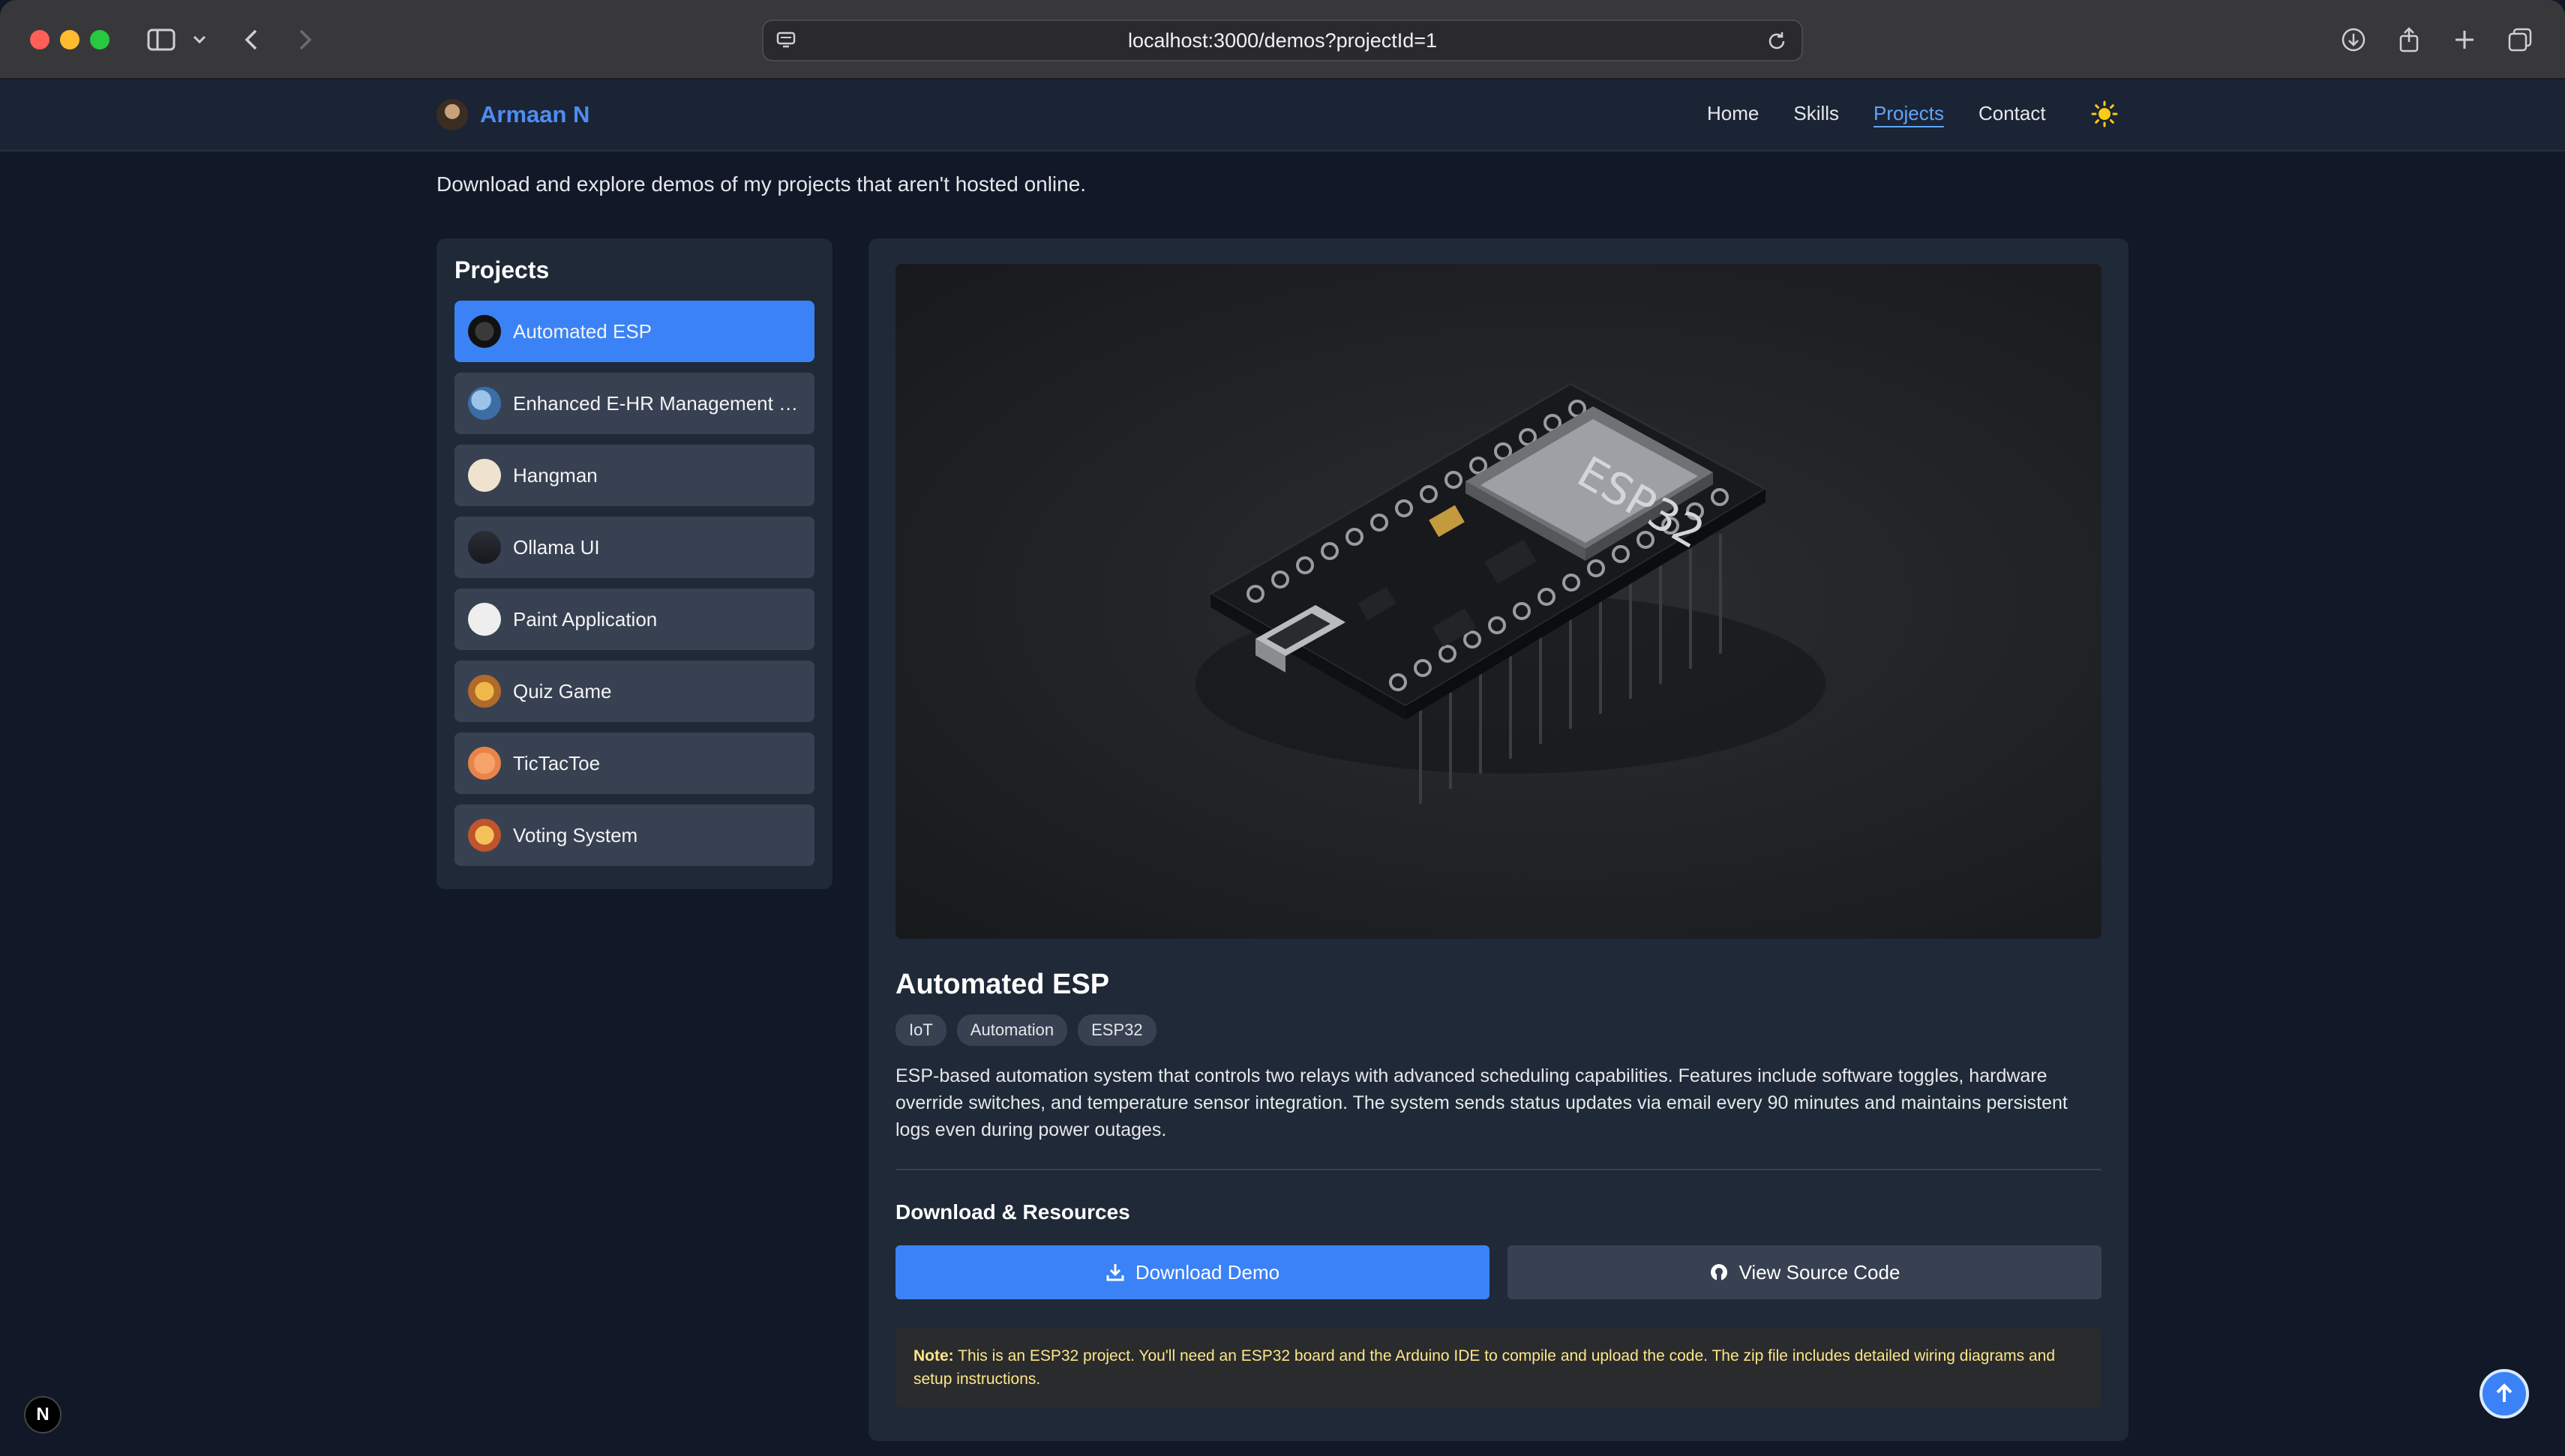  I want to click on browser-chrome: localhost:3000/demos?projectId=1, so click(1282, 39).